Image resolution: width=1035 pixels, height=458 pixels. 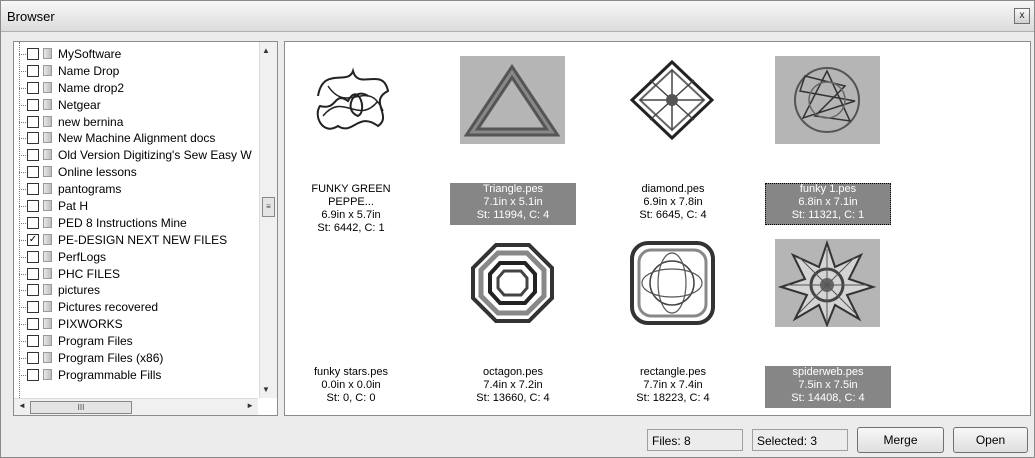 What do you see at coordinates (33, 239) in the screenshot?
I see `folder-checkbox: ✓` at bounding box center [33, 239].